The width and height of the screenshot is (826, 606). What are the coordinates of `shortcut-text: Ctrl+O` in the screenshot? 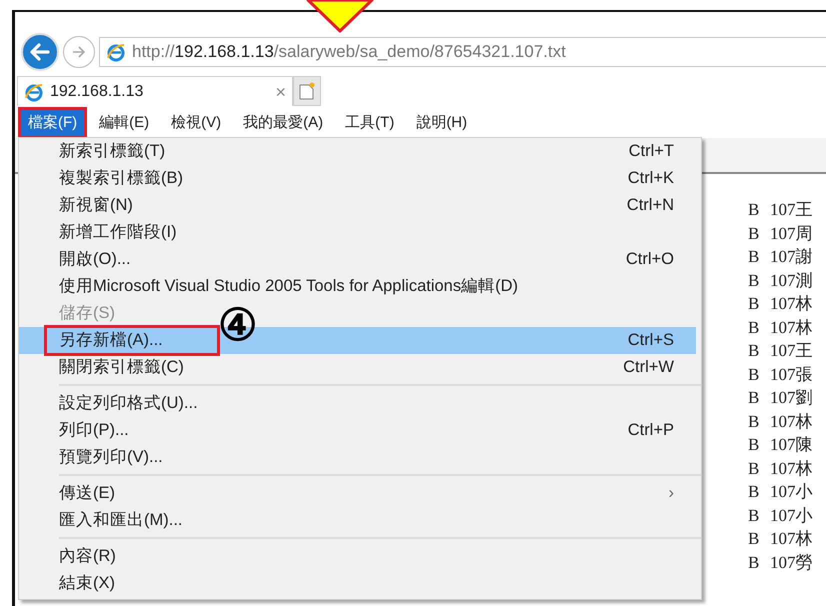 It's located at (650, 259).